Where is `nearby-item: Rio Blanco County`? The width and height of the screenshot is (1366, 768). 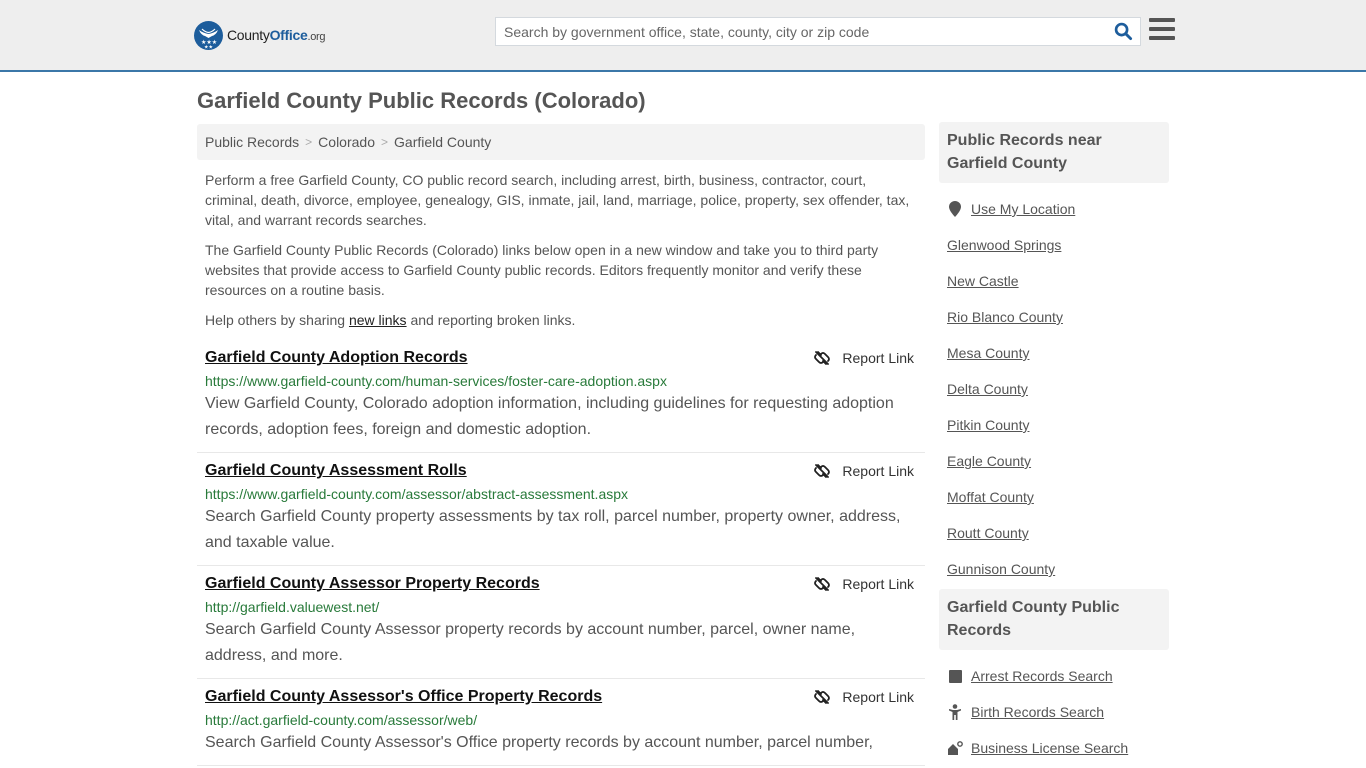 nearby-item: Rio Blanco County is located at coordinates (1054, 317).